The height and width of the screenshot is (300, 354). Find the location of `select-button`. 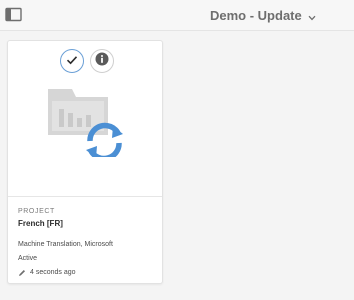

select-button is located at coordinates (72, 61).